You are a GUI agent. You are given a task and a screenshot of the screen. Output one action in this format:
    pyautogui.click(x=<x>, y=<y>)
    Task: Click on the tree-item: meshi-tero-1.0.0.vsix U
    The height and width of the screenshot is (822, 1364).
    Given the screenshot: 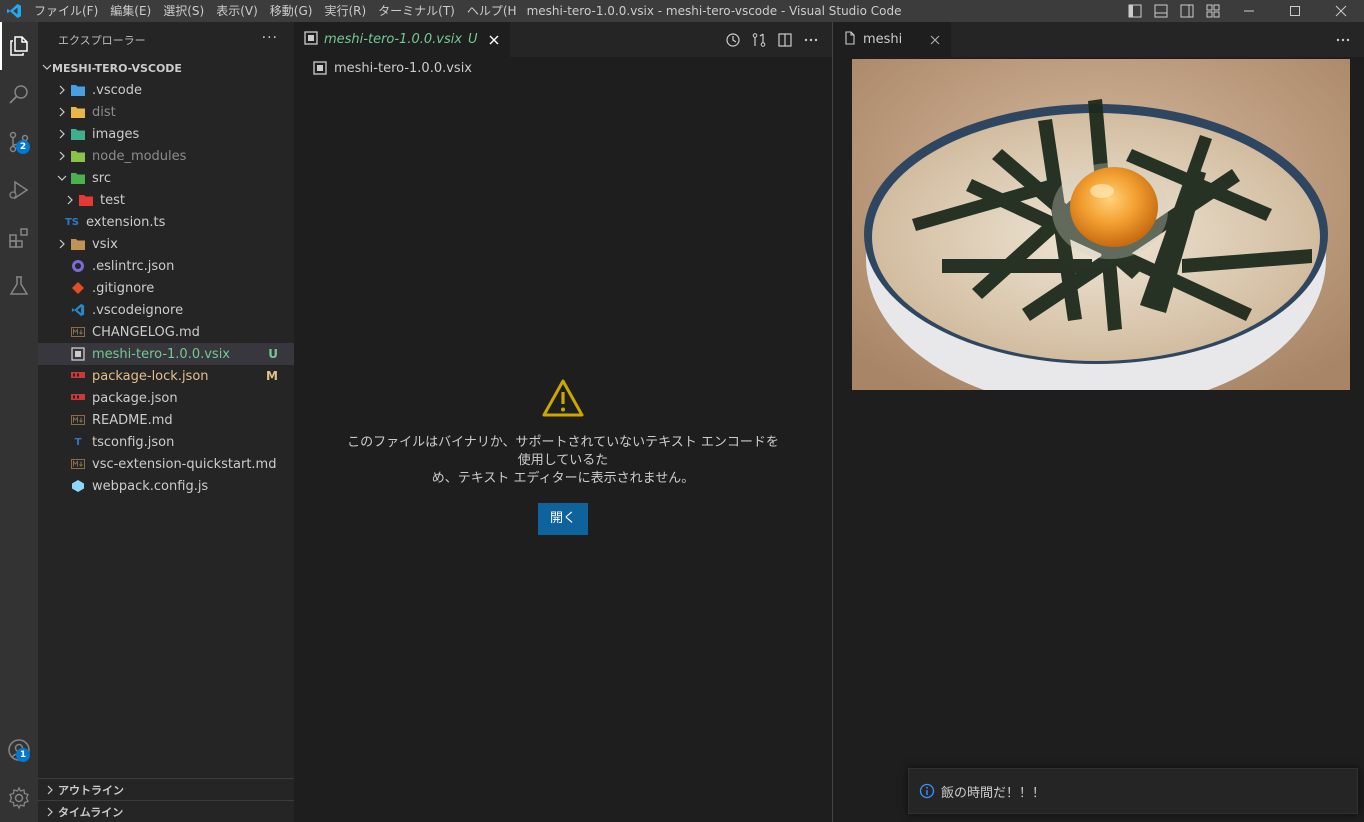 What is the action you would take?
    pyautogui.click(x=166, y=354)
    